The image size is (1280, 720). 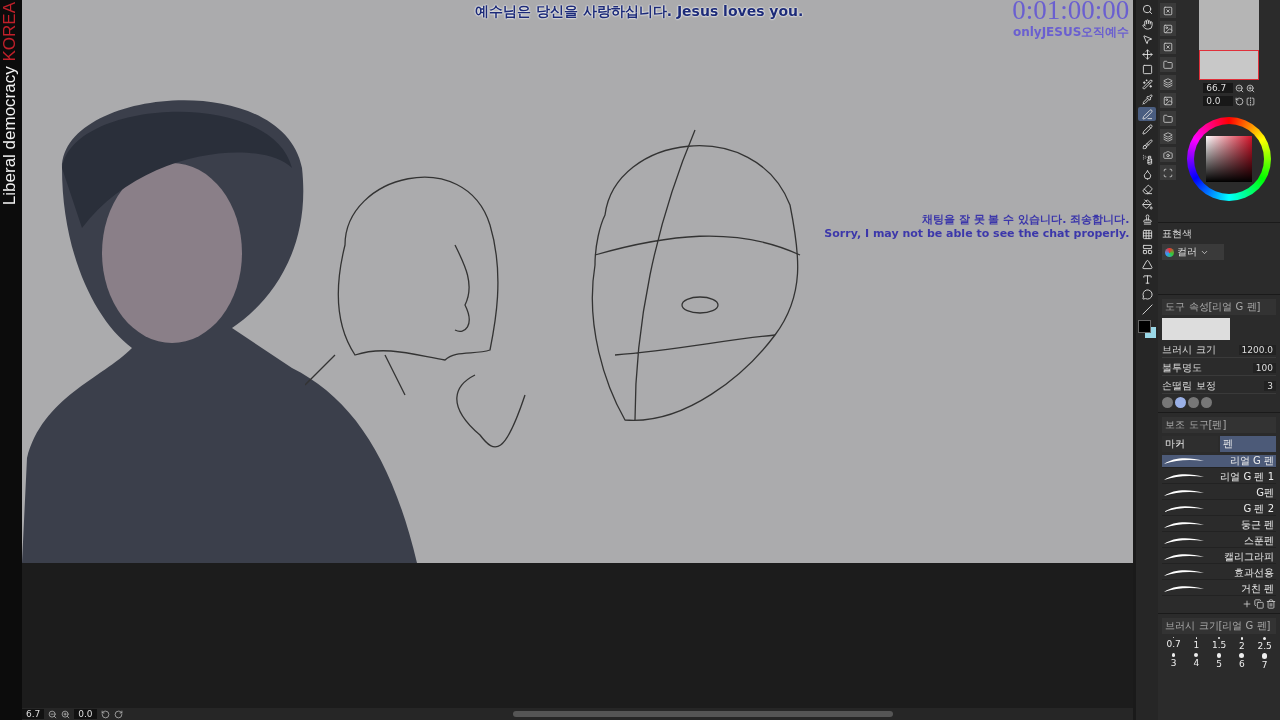 What do you see at coordinates (1219, 509) in the screenshot?
I see `sub-tool-item: G 펜 2` at bounding box center [1219, 509].